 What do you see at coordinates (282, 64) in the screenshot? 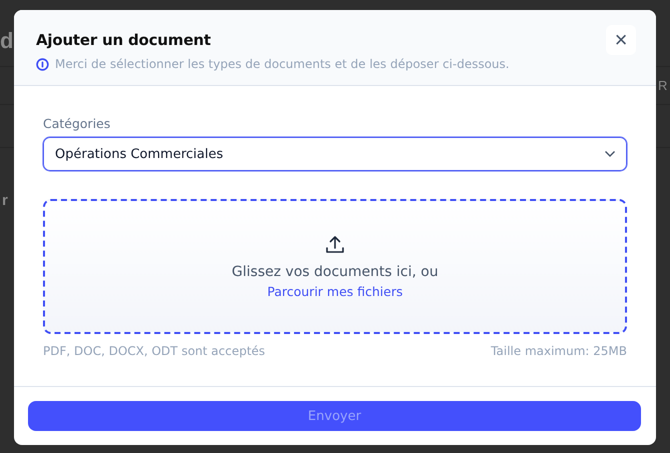
I see `info-text: Merci de sélectionner les types de documents et de les déposer ci-dessous.` at bounding box center [282, 64].